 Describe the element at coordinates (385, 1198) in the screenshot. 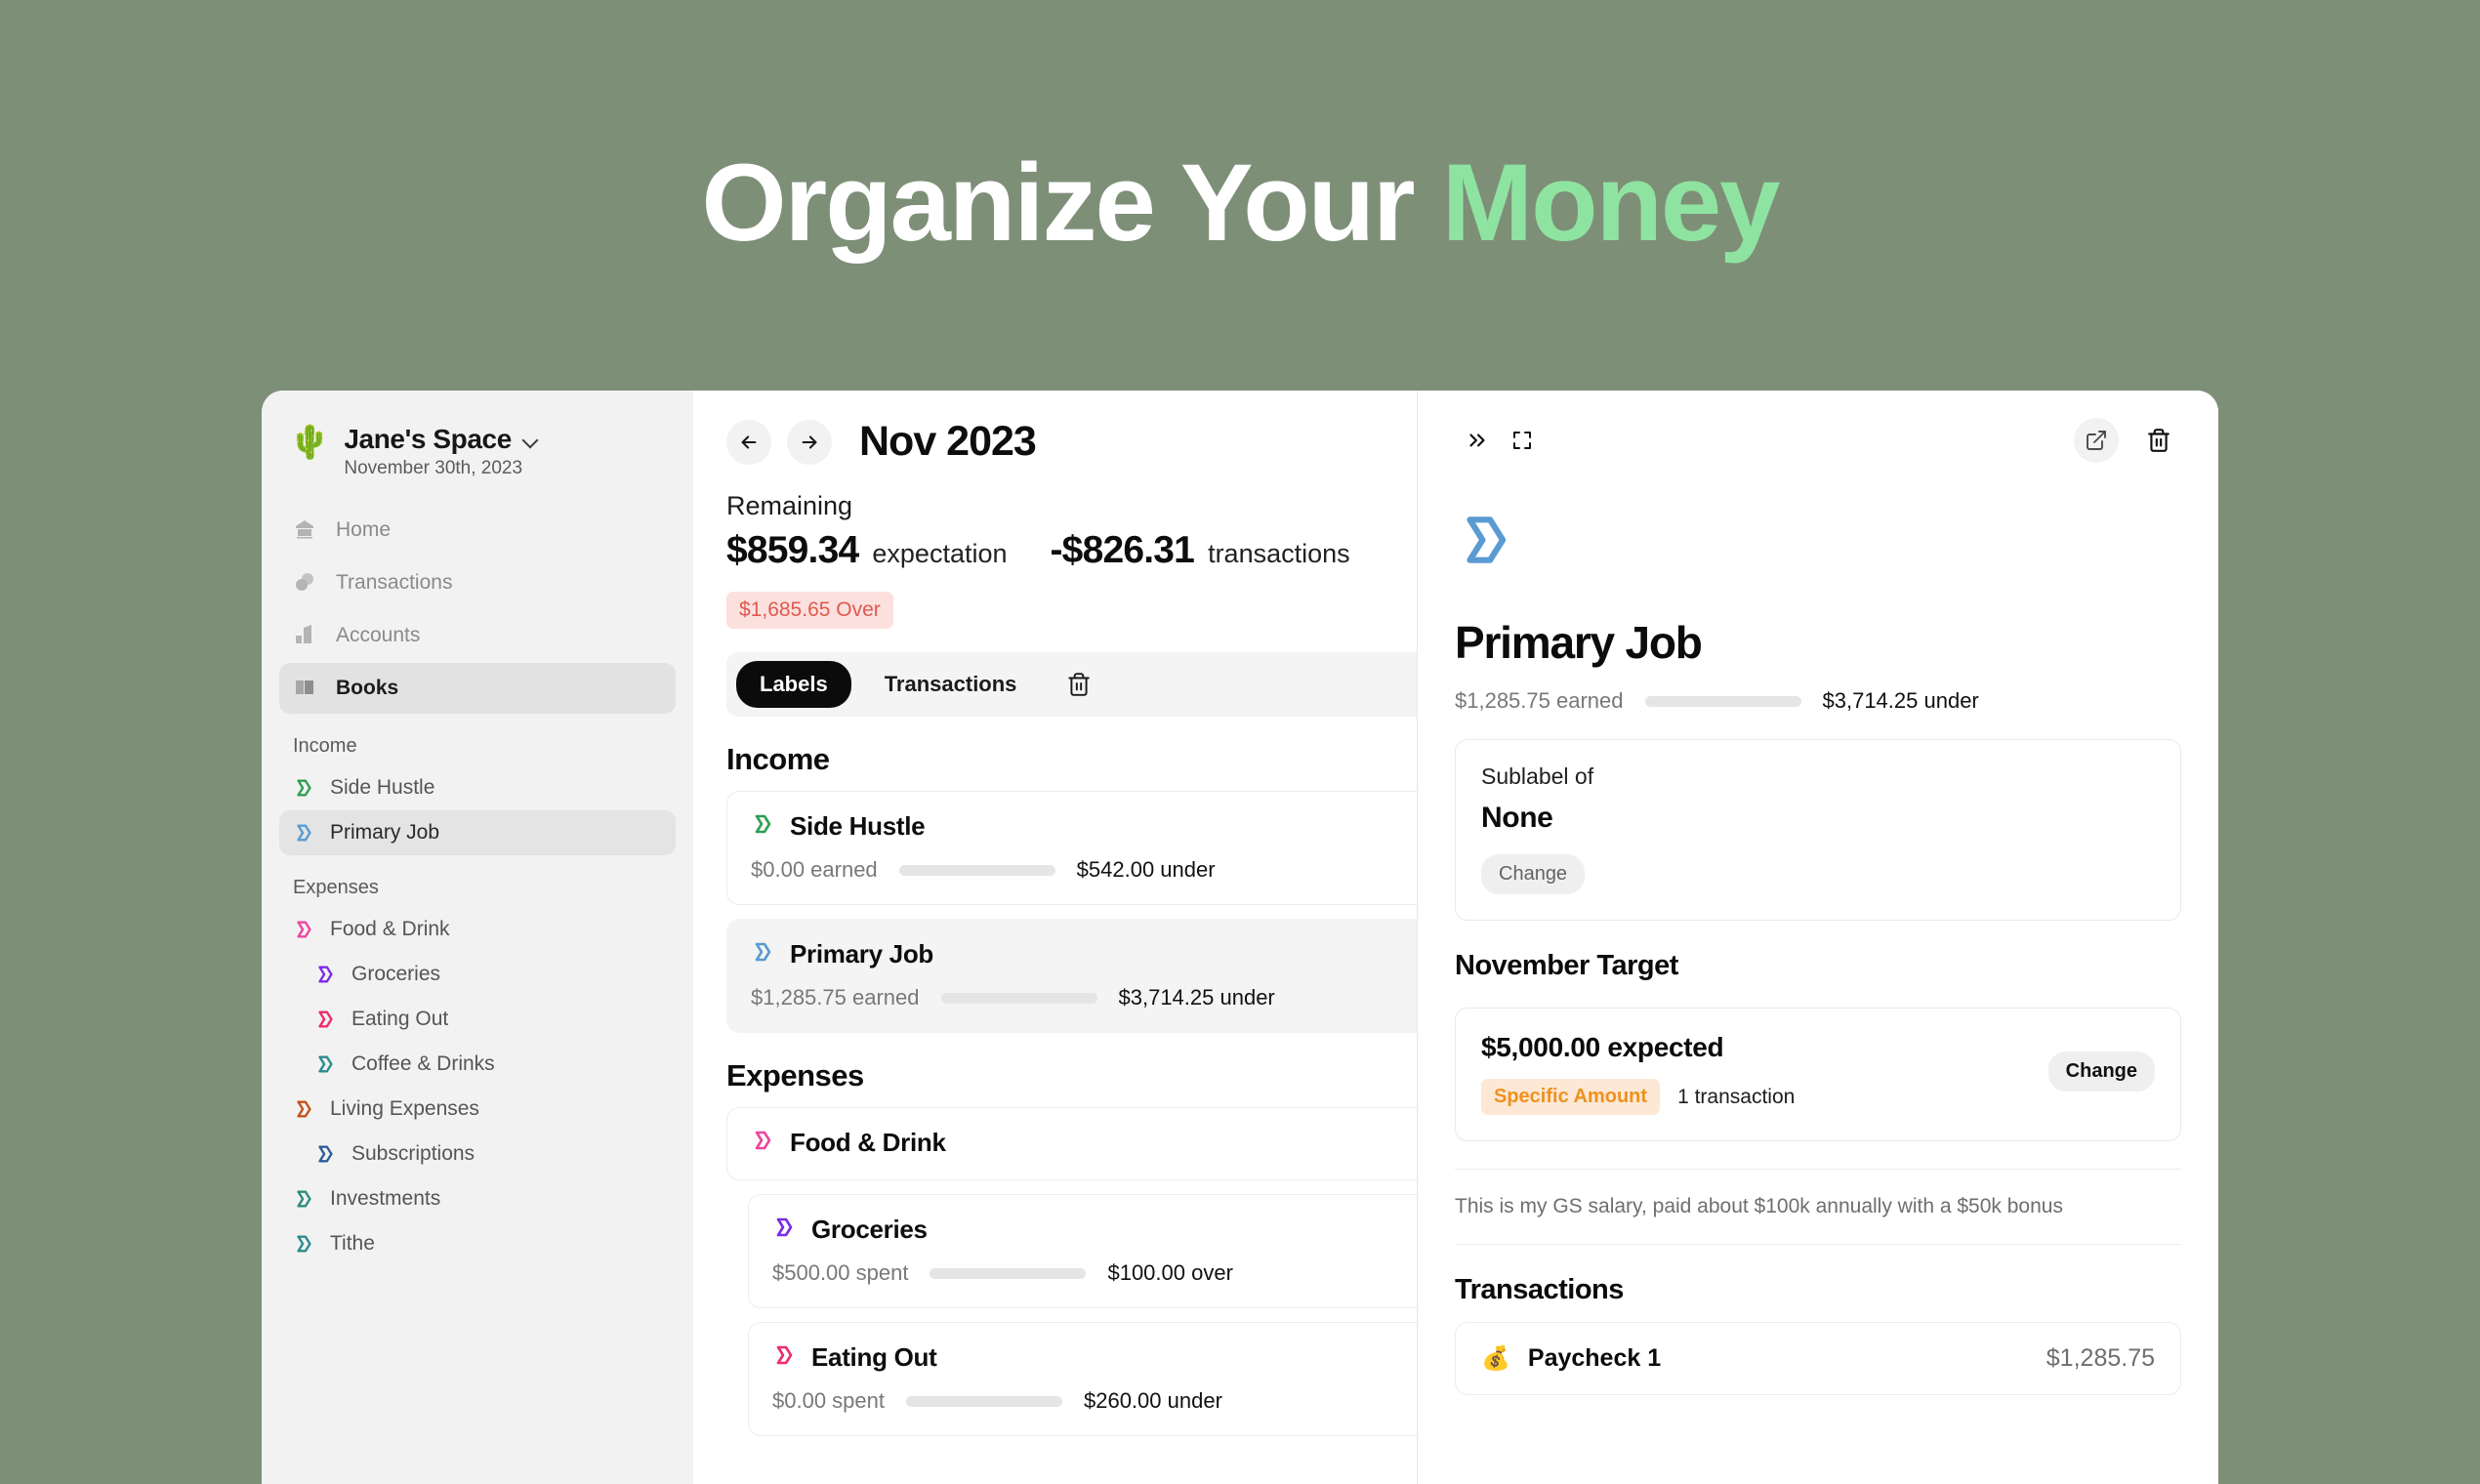

I see `sidebar-label-text: Investments` at that location.